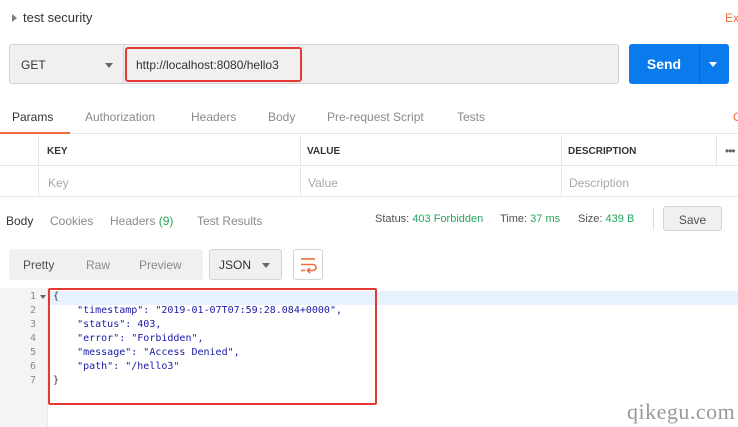  I want to click on view-mode-toolbar: Pretty Raw Preview, so click(106, 264).